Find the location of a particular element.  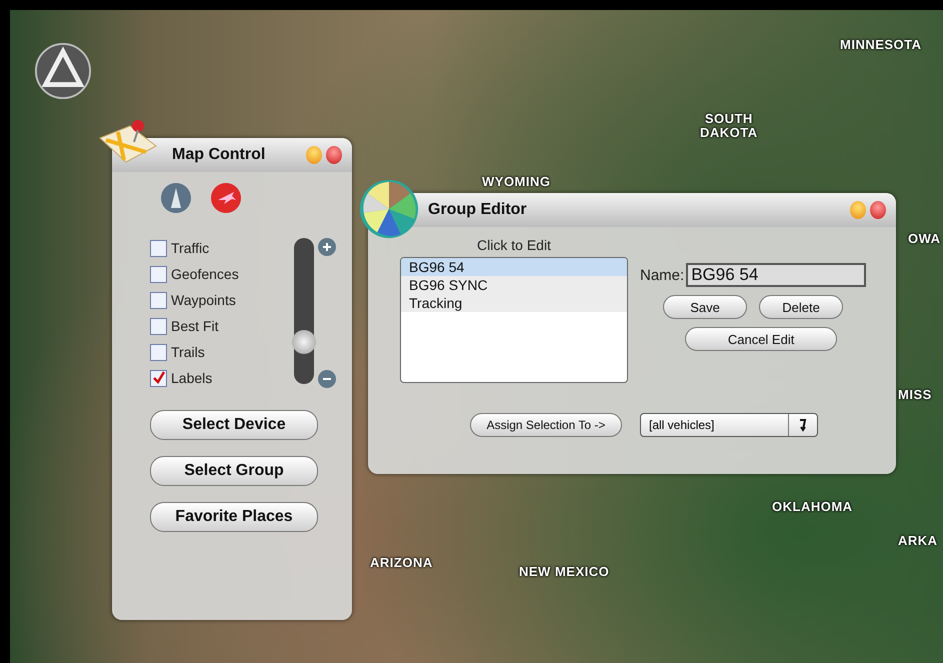

zoom-out-button is located at coordinates (327, 379).